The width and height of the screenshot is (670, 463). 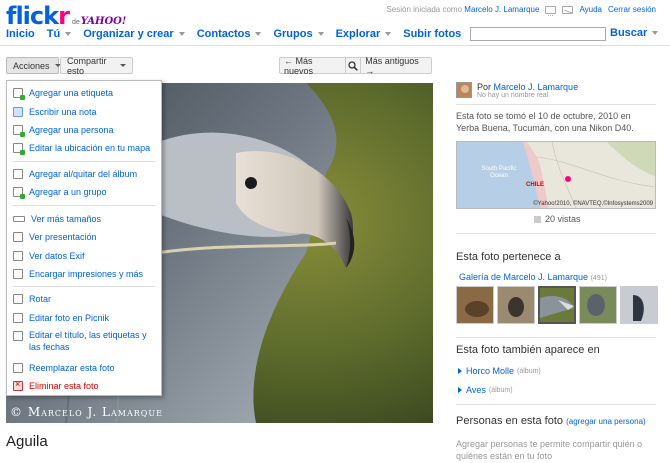 I want to click on zoom-icon, so click(x=353, y=65).